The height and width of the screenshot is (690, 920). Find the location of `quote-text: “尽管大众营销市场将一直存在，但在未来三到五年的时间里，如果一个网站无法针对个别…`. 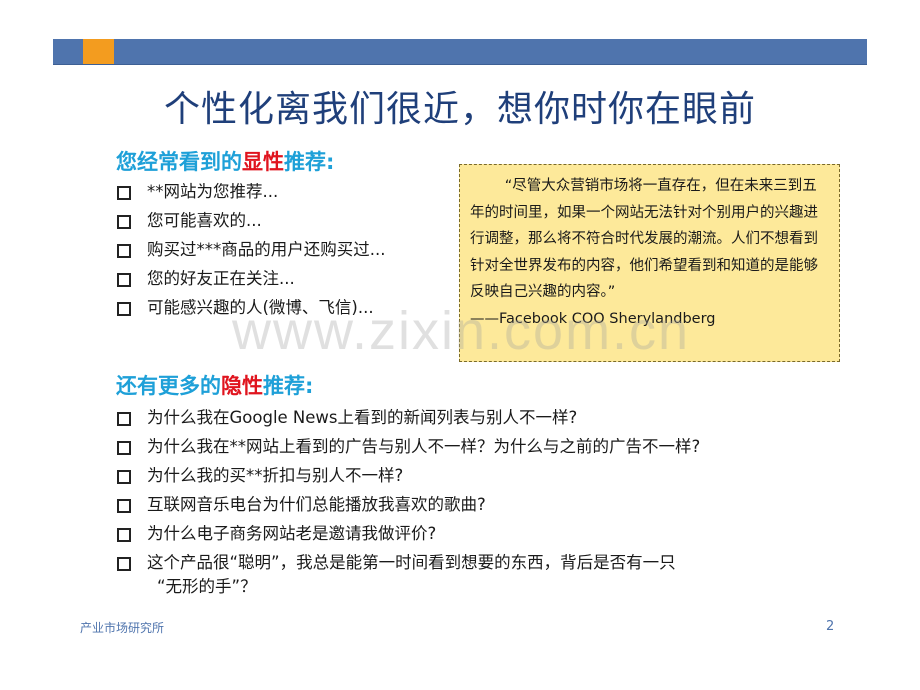

quote-text: “尽管大众营销市场将一直存在，但在未来三到五年的时间里，如果一个网站无法针对个别… is located at coordinates (644, 239).